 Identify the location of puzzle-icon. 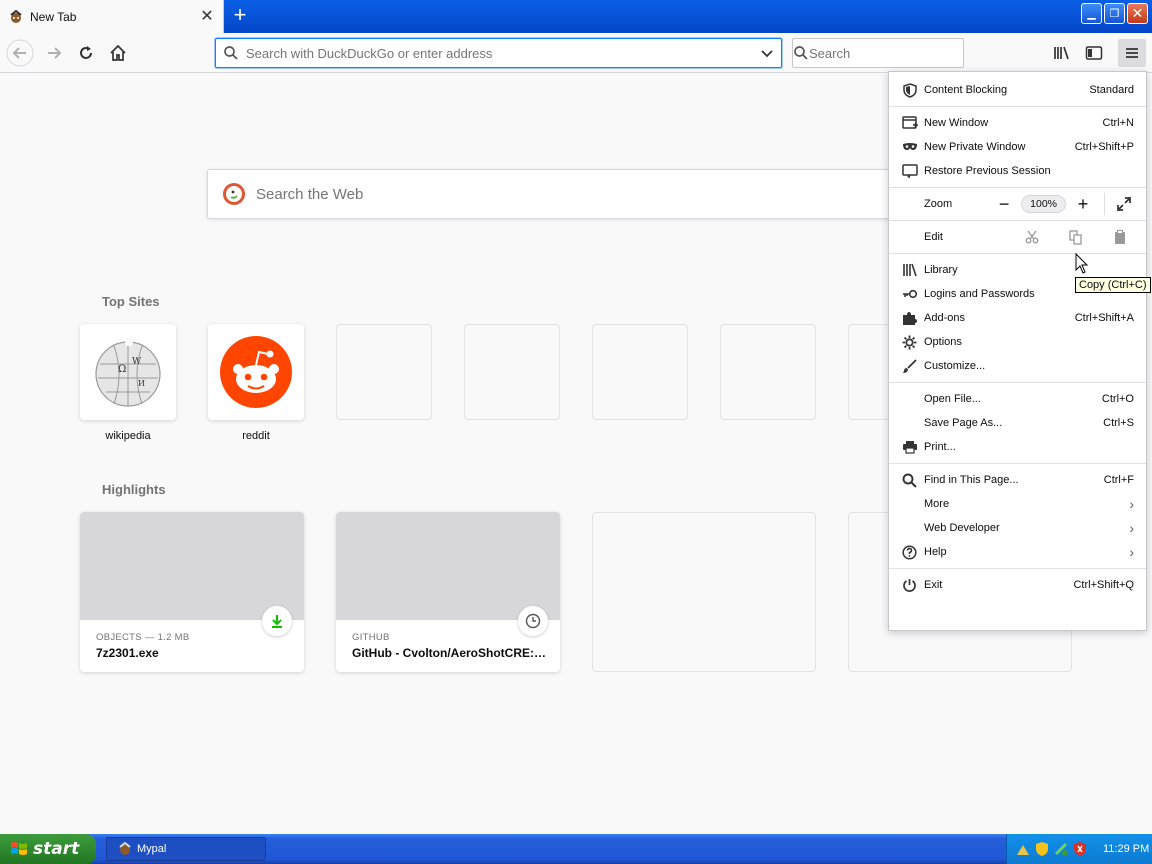
(909, 318).